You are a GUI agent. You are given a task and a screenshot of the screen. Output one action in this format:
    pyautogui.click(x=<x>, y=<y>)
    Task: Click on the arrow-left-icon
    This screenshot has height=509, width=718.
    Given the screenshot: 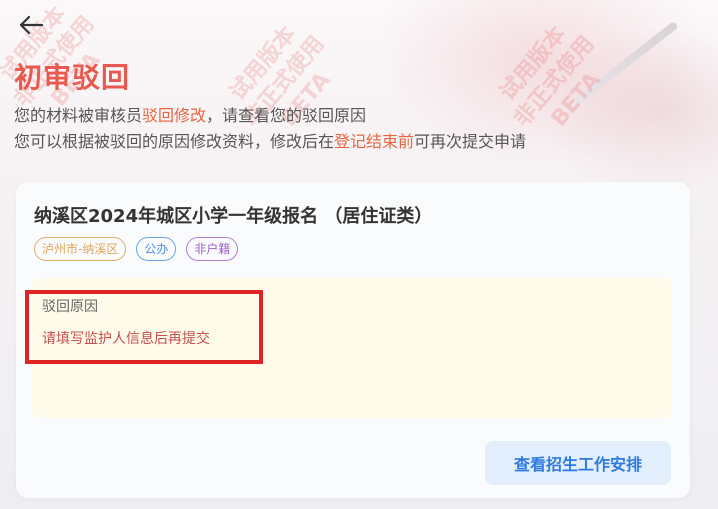 What is the action you would take?
    pyautogui.click(x=31, y=25)
    